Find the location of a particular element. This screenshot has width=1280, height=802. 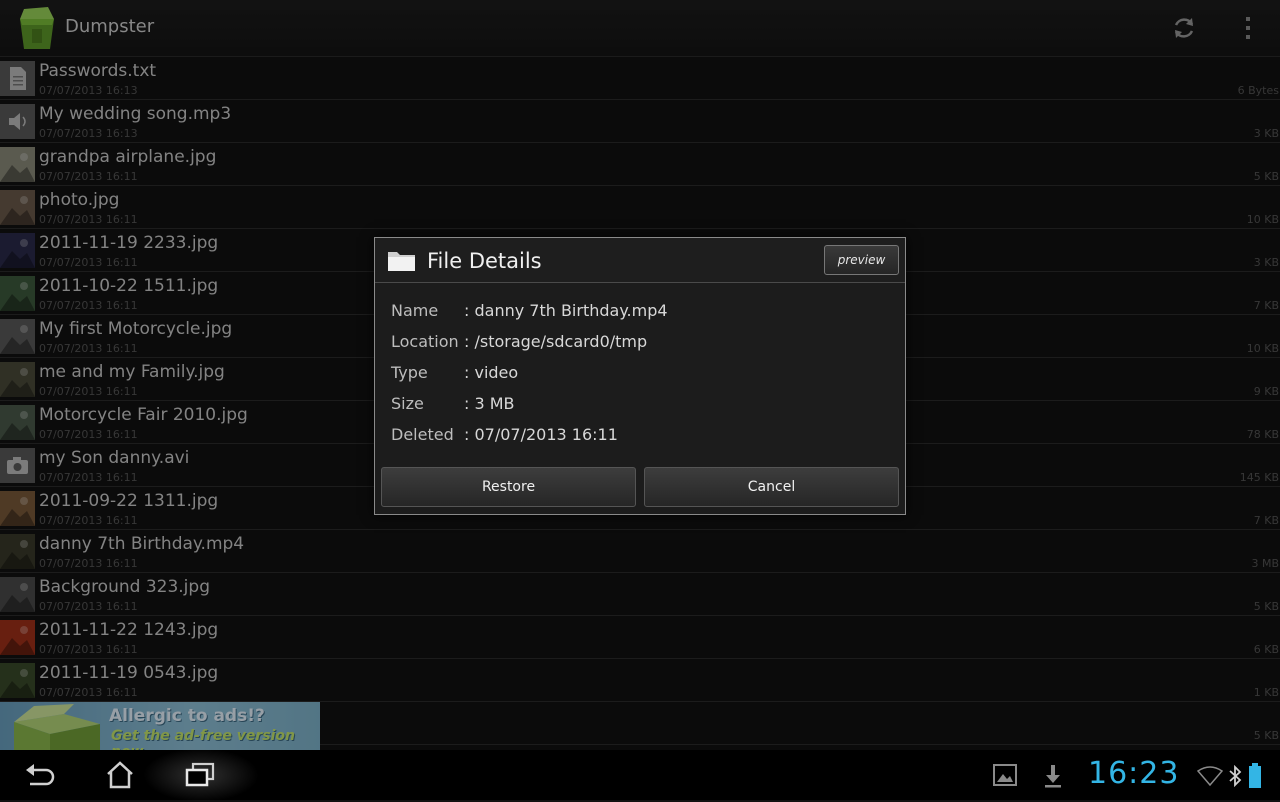

dialog-header: File Details preview is located at coordinates (640, 260).